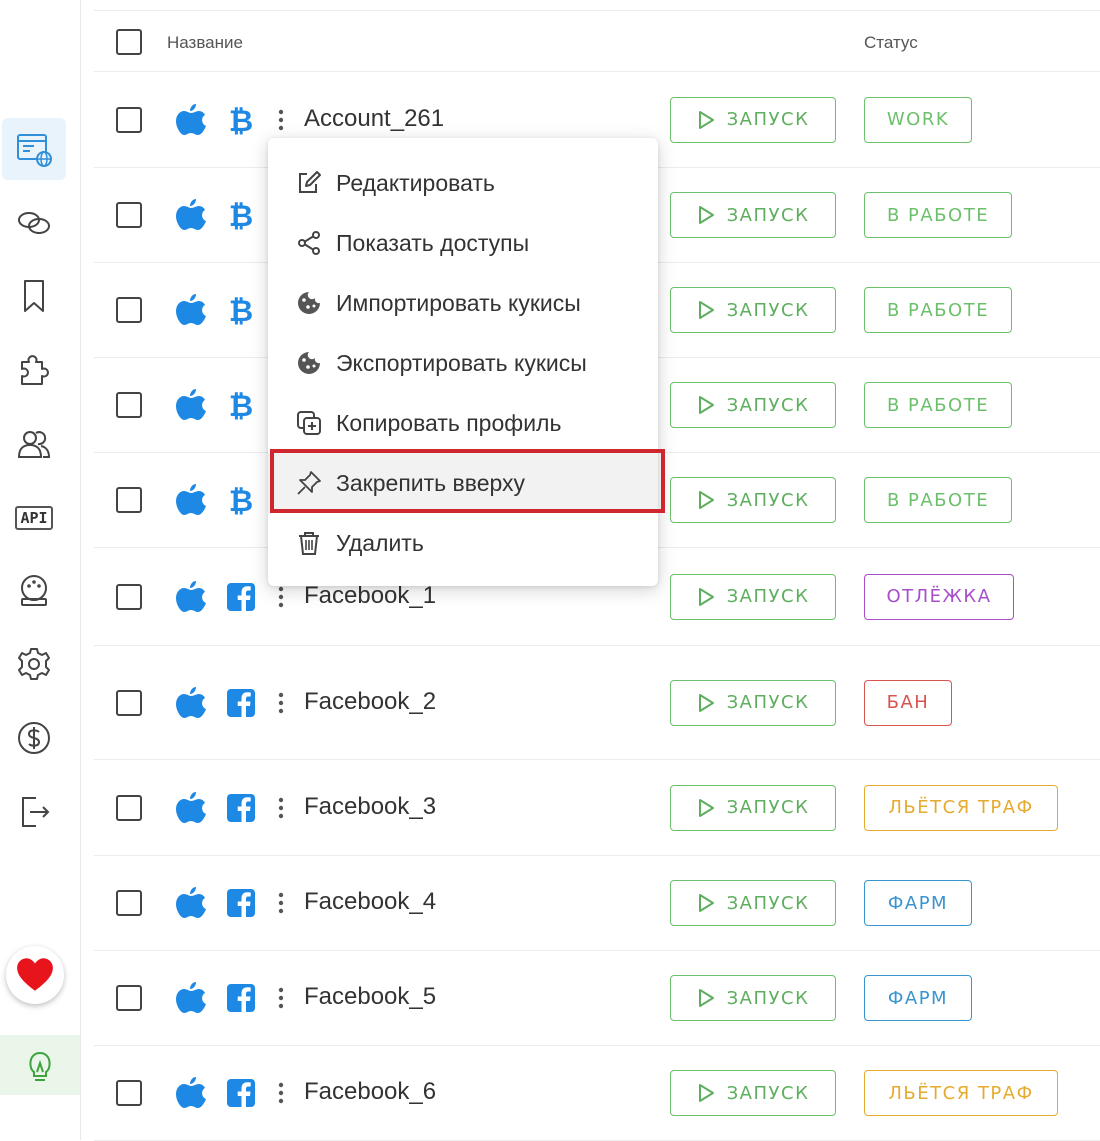  I want to click on team-users-icon, so click(34, 444).